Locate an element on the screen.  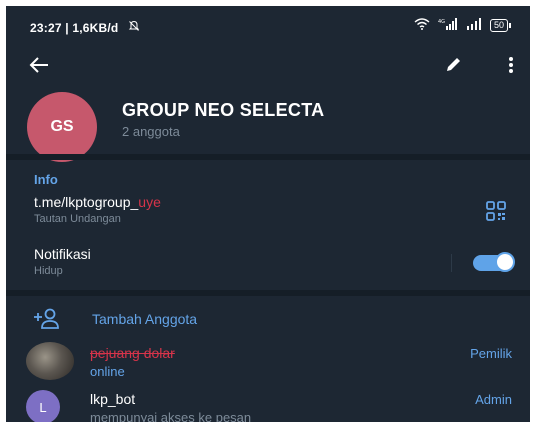
signal-icon: 4G is located at coordinates (448, 25).